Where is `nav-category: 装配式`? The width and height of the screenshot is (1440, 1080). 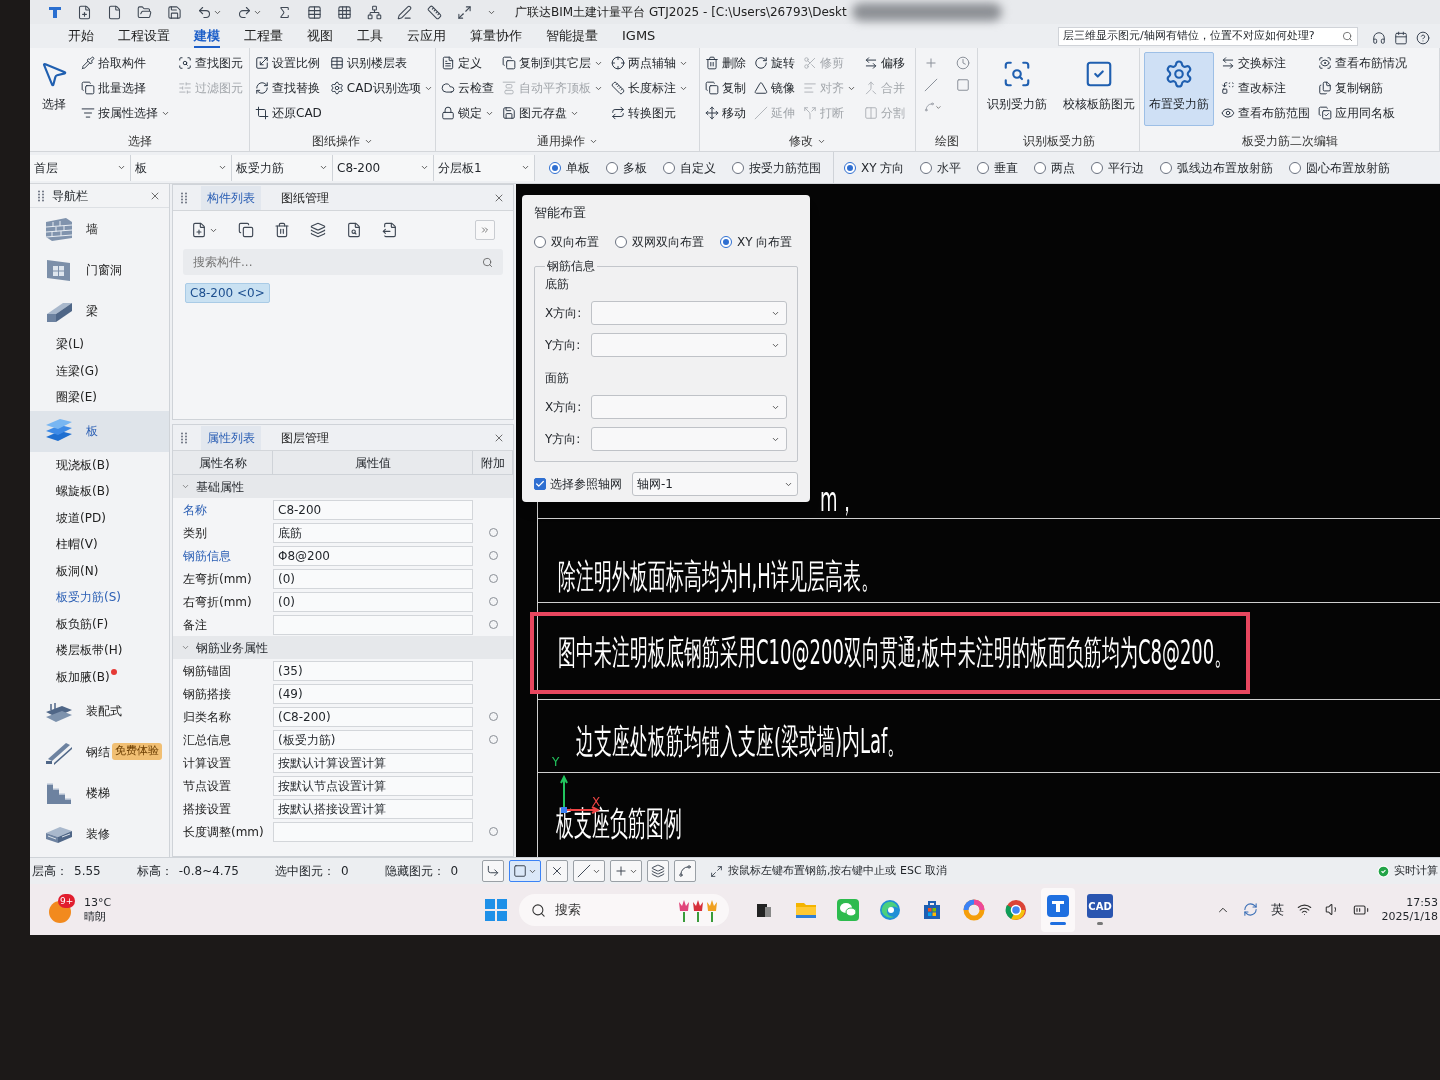
nav-category: 装配式 is located at coordinates (99, 710).